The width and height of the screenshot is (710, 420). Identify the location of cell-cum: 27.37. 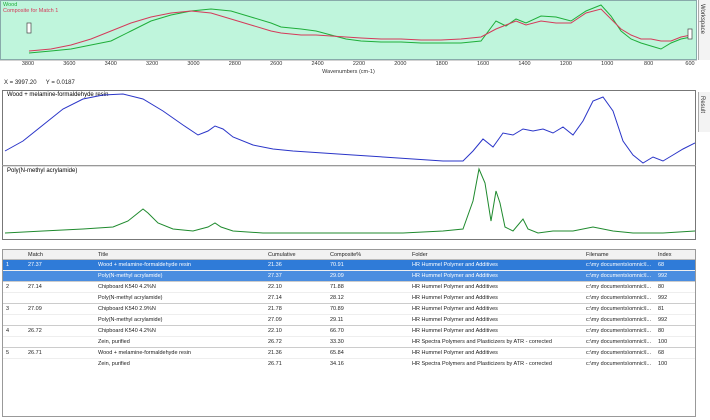
(296, 276).